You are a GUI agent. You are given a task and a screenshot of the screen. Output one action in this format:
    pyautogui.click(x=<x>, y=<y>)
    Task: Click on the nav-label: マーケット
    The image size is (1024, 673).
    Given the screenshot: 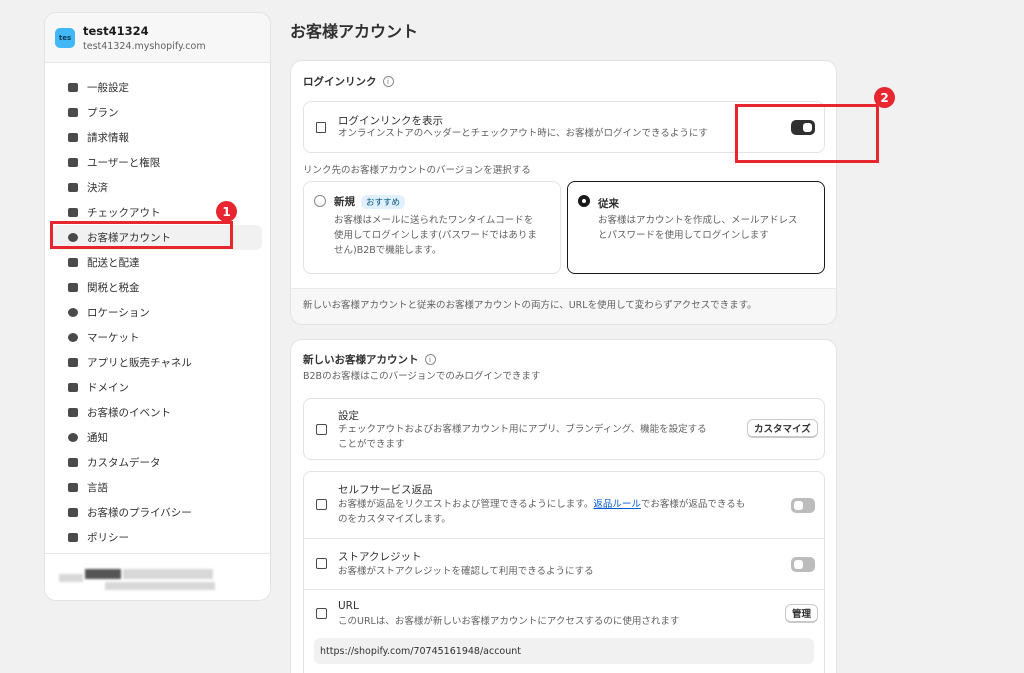 What is the action you would take?
    pyautogui.click(x=113, y=338)
    